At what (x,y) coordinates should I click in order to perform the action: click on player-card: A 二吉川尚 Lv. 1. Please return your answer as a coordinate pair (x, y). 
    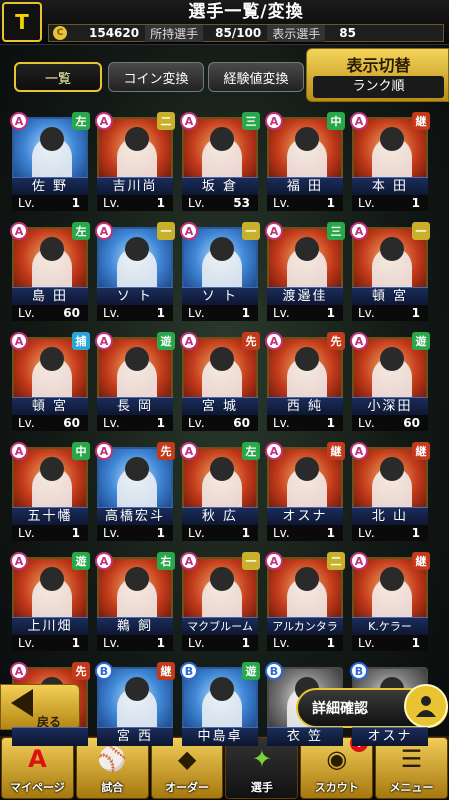
    Looking at the image, I should click on (135, 163).